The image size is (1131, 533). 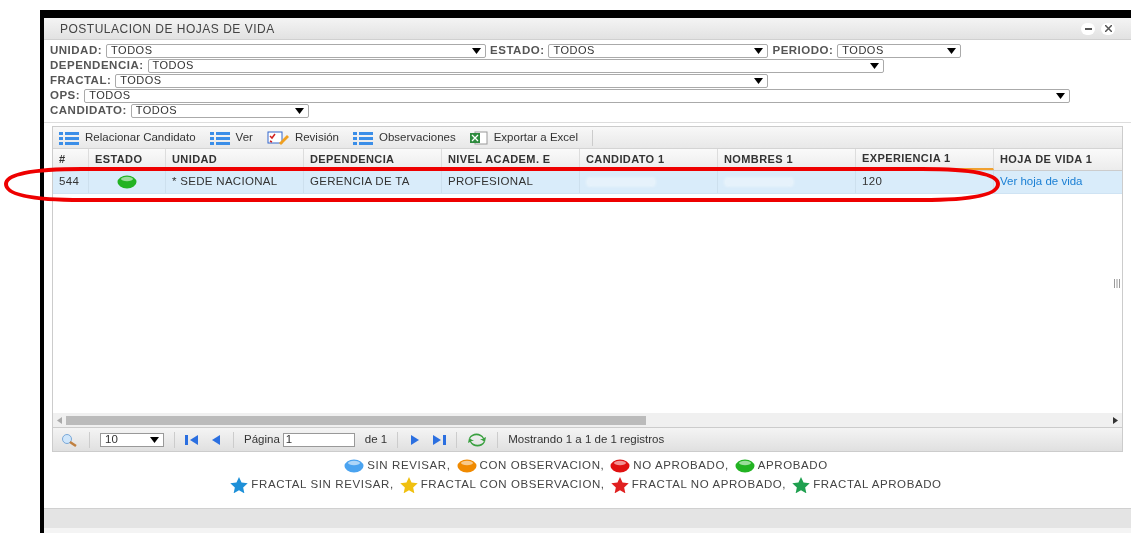 What do you see at coordinates (1115, 420) in the screenshot?
I see `scroll-right-icon` at bounding box center [1115, 420].